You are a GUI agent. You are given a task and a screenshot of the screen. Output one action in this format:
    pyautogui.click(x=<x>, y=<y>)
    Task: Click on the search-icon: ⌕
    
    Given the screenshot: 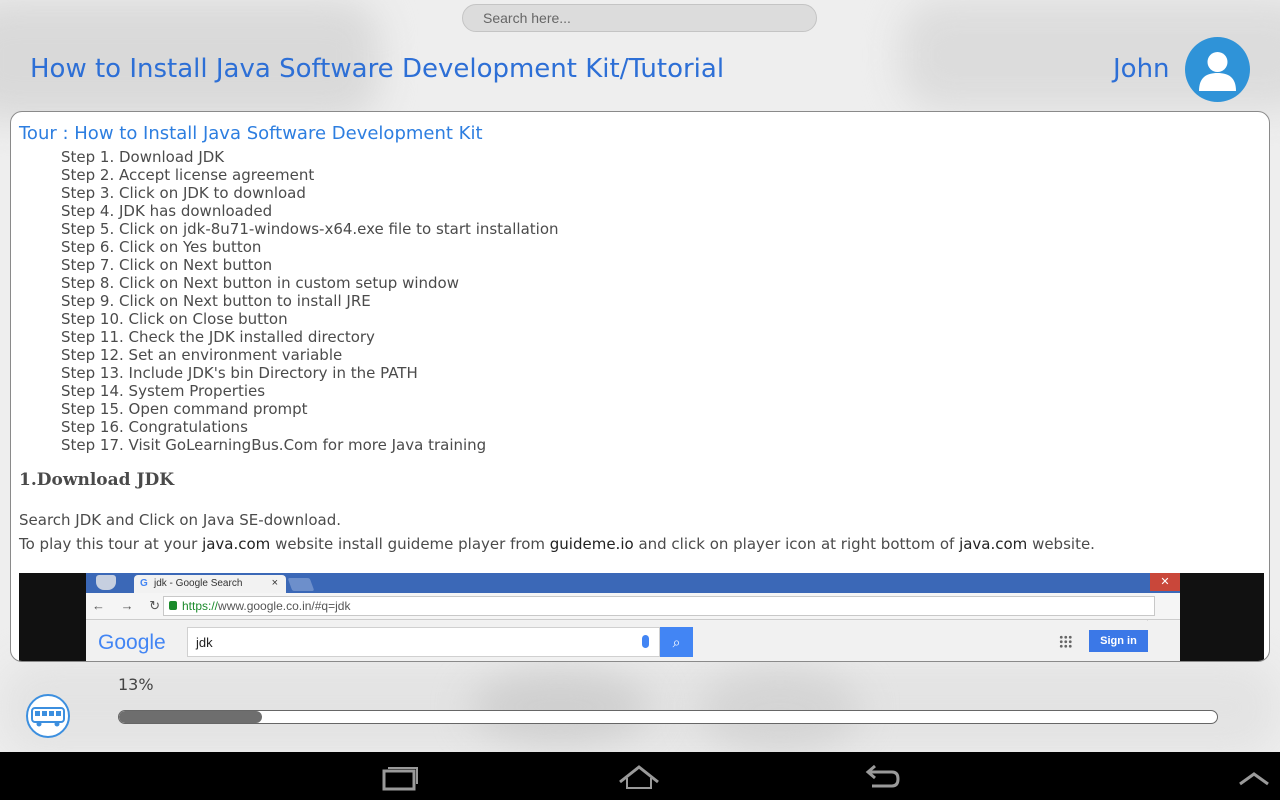 What is the action you would take?
    pyautogui.click(x=676, y=642)
    